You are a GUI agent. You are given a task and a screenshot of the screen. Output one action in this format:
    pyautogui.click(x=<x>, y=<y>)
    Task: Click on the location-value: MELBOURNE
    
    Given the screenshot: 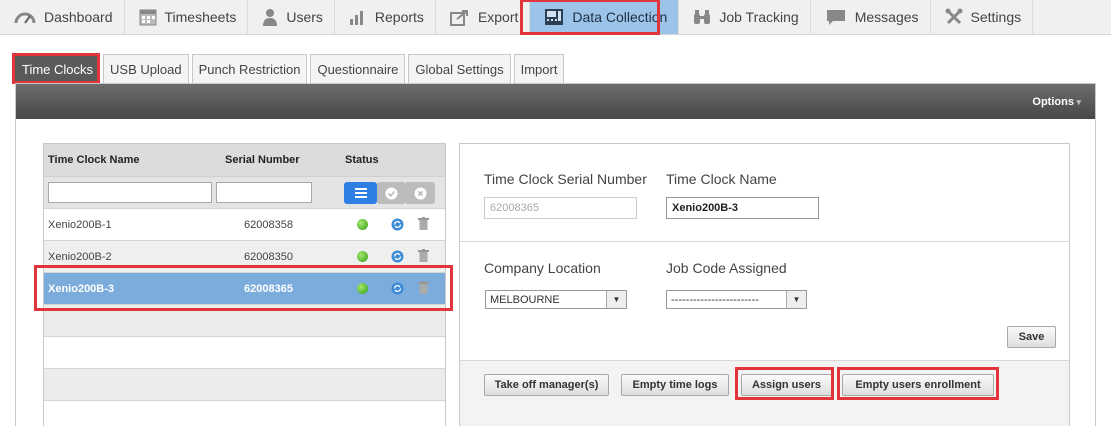 What is the action you would take?
    pyautogui.click(x=525, y=299)
    